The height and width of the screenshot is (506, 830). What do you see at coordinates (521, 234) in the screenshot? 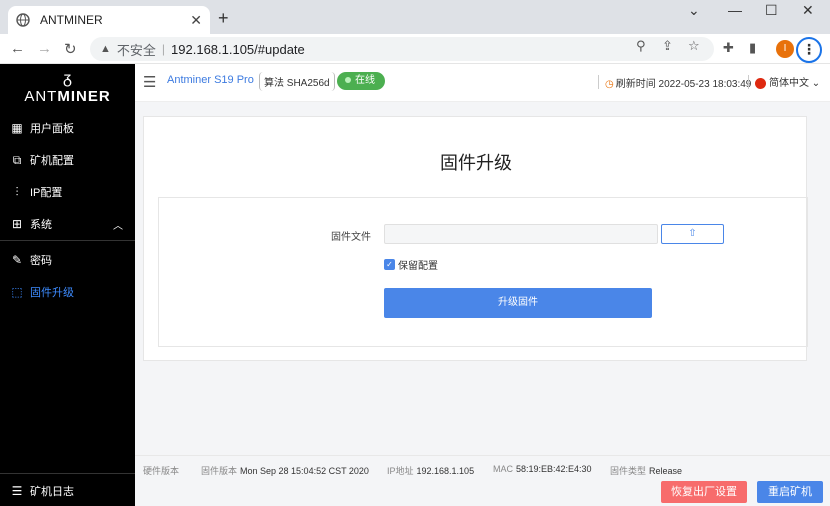
I see `firmware-file-input` at bounding box center [521, 234].